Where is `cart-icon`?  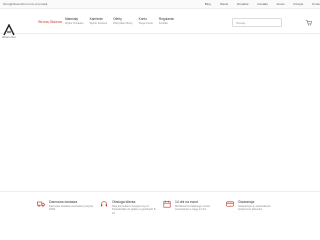 cart-icon is located at coordinates (308, 22).